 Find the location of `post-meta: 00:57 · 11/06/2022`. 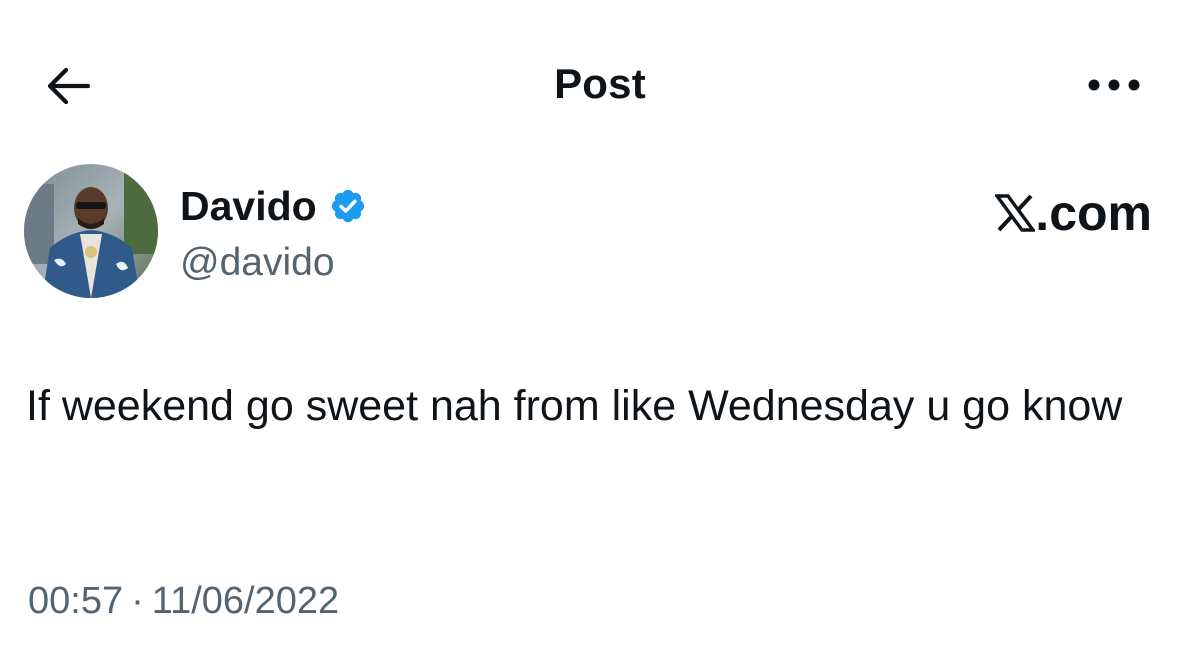

post-meta: 00:57 · 11/06/2022 is located at coordinates (183, 601).